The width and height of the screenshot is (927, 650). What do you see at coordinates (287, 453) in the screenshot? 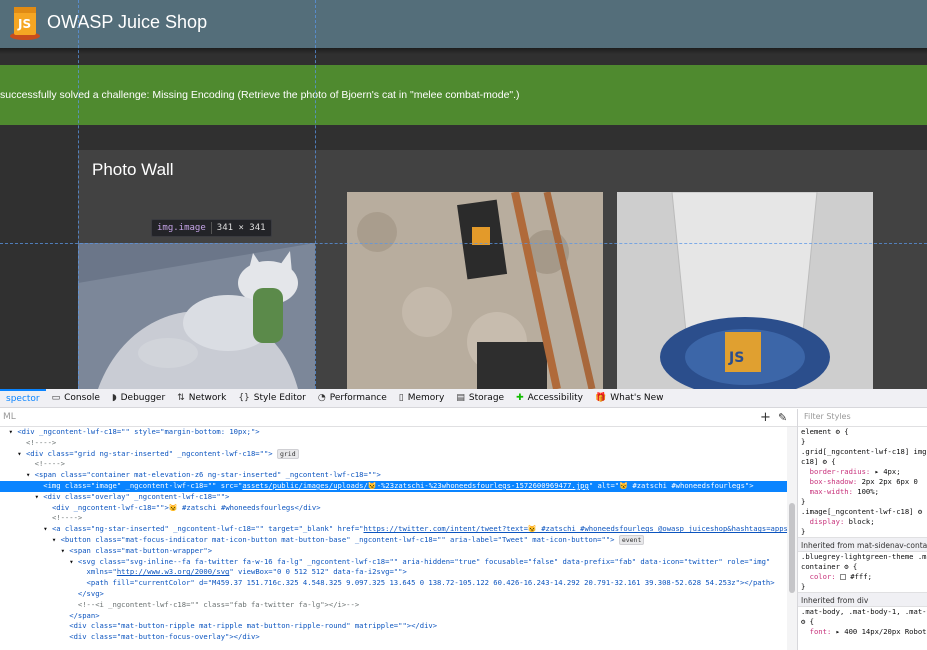
I see `grid-badge: grid` at bounding box center [287, 453].